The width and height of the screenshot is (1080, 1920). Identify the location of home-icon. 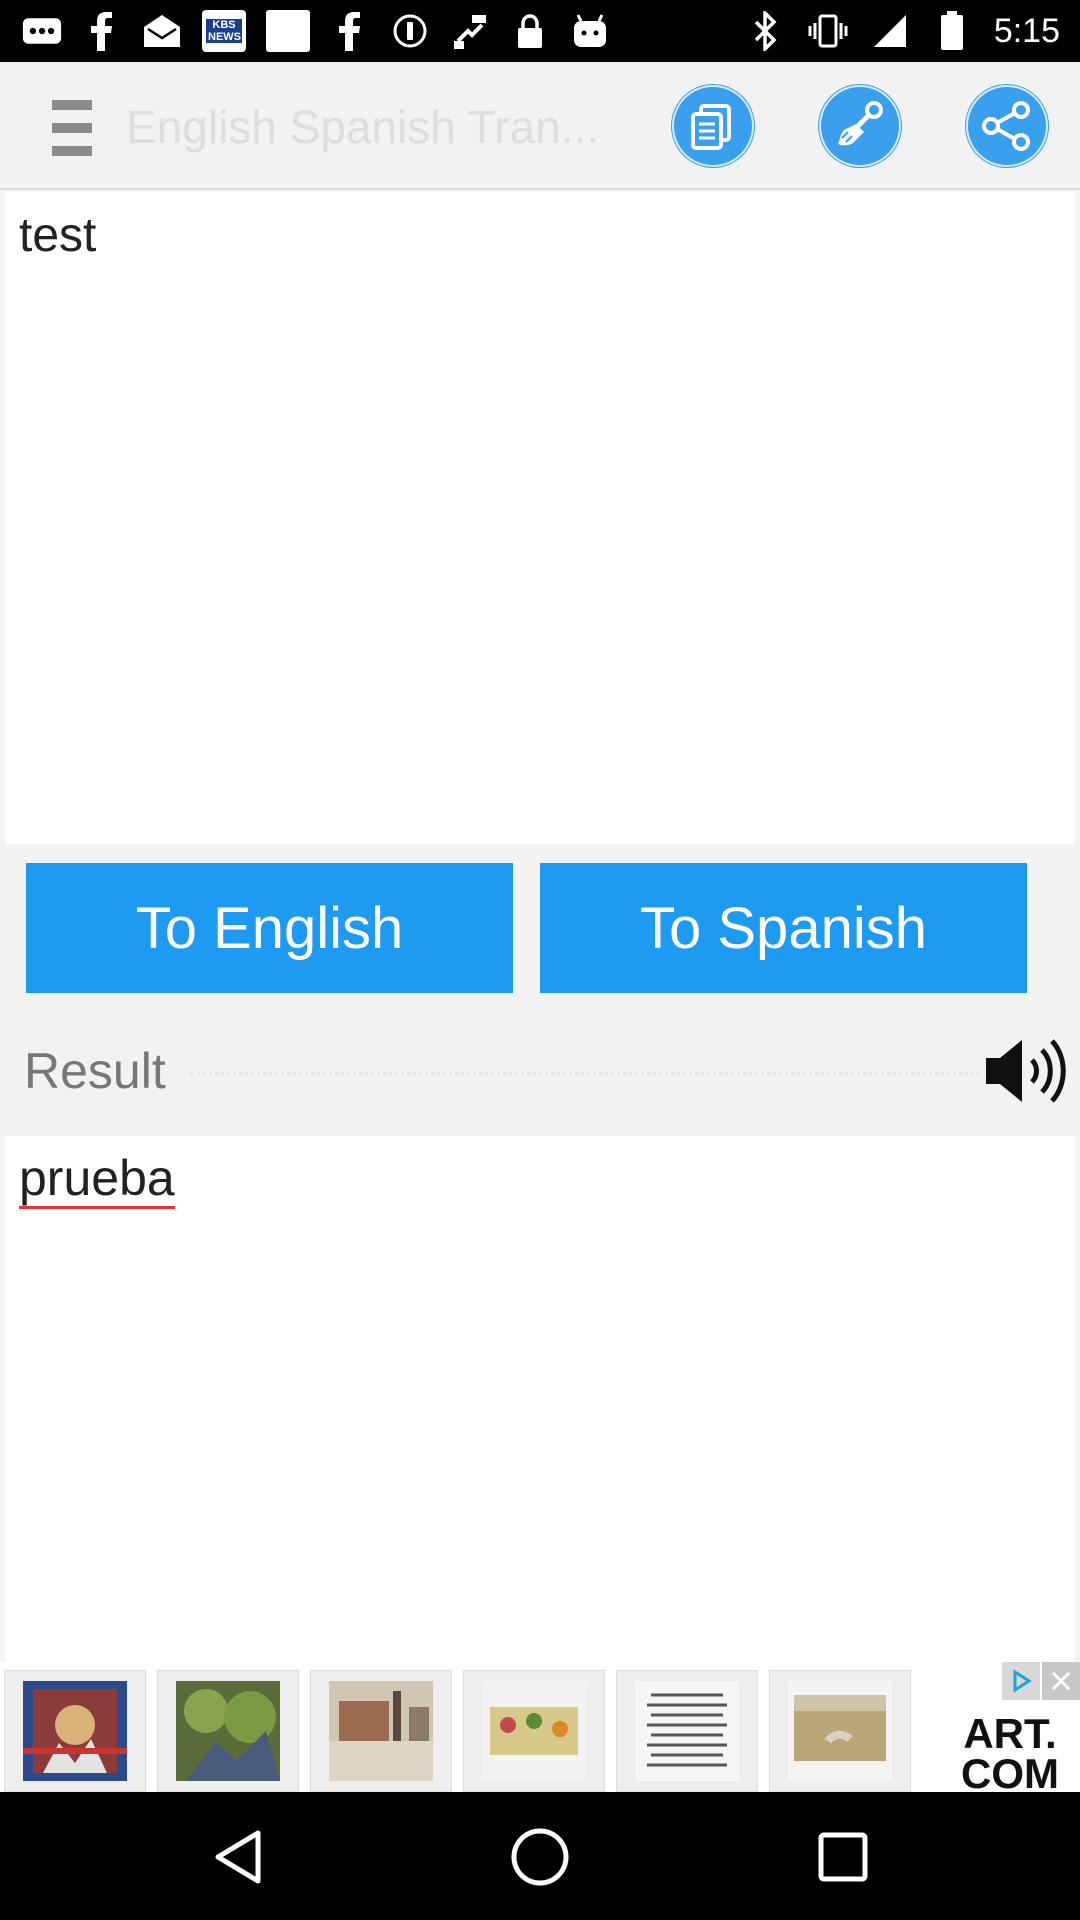
(540, 1857).